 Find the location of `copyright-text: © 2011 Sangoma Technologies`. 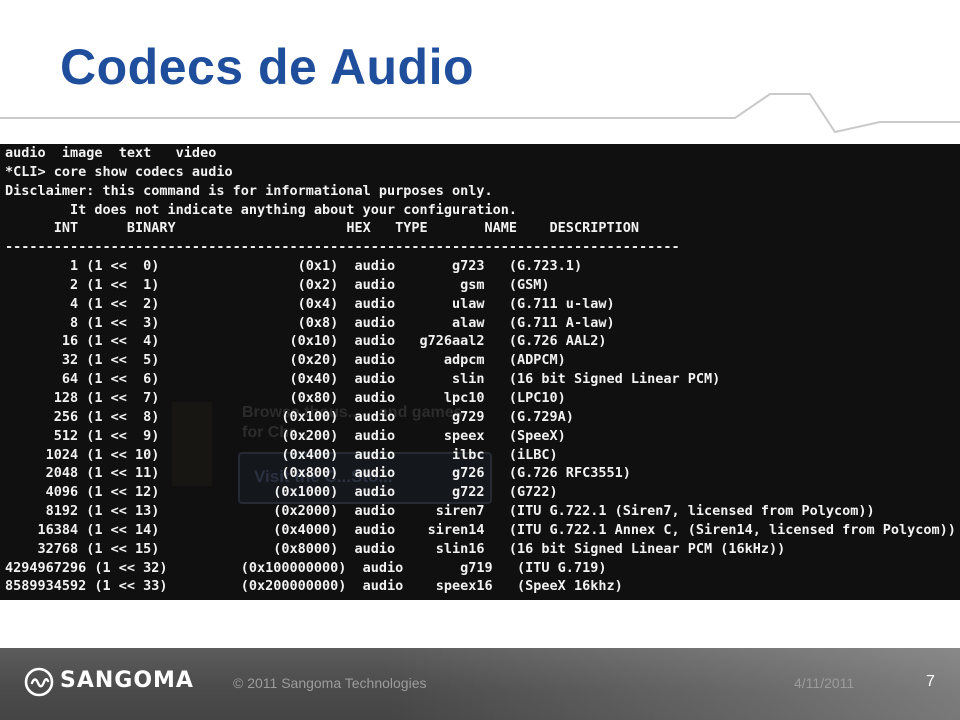

copyright-text: © 2011 Sangoma Technologies is located at coordinates (330, 683).